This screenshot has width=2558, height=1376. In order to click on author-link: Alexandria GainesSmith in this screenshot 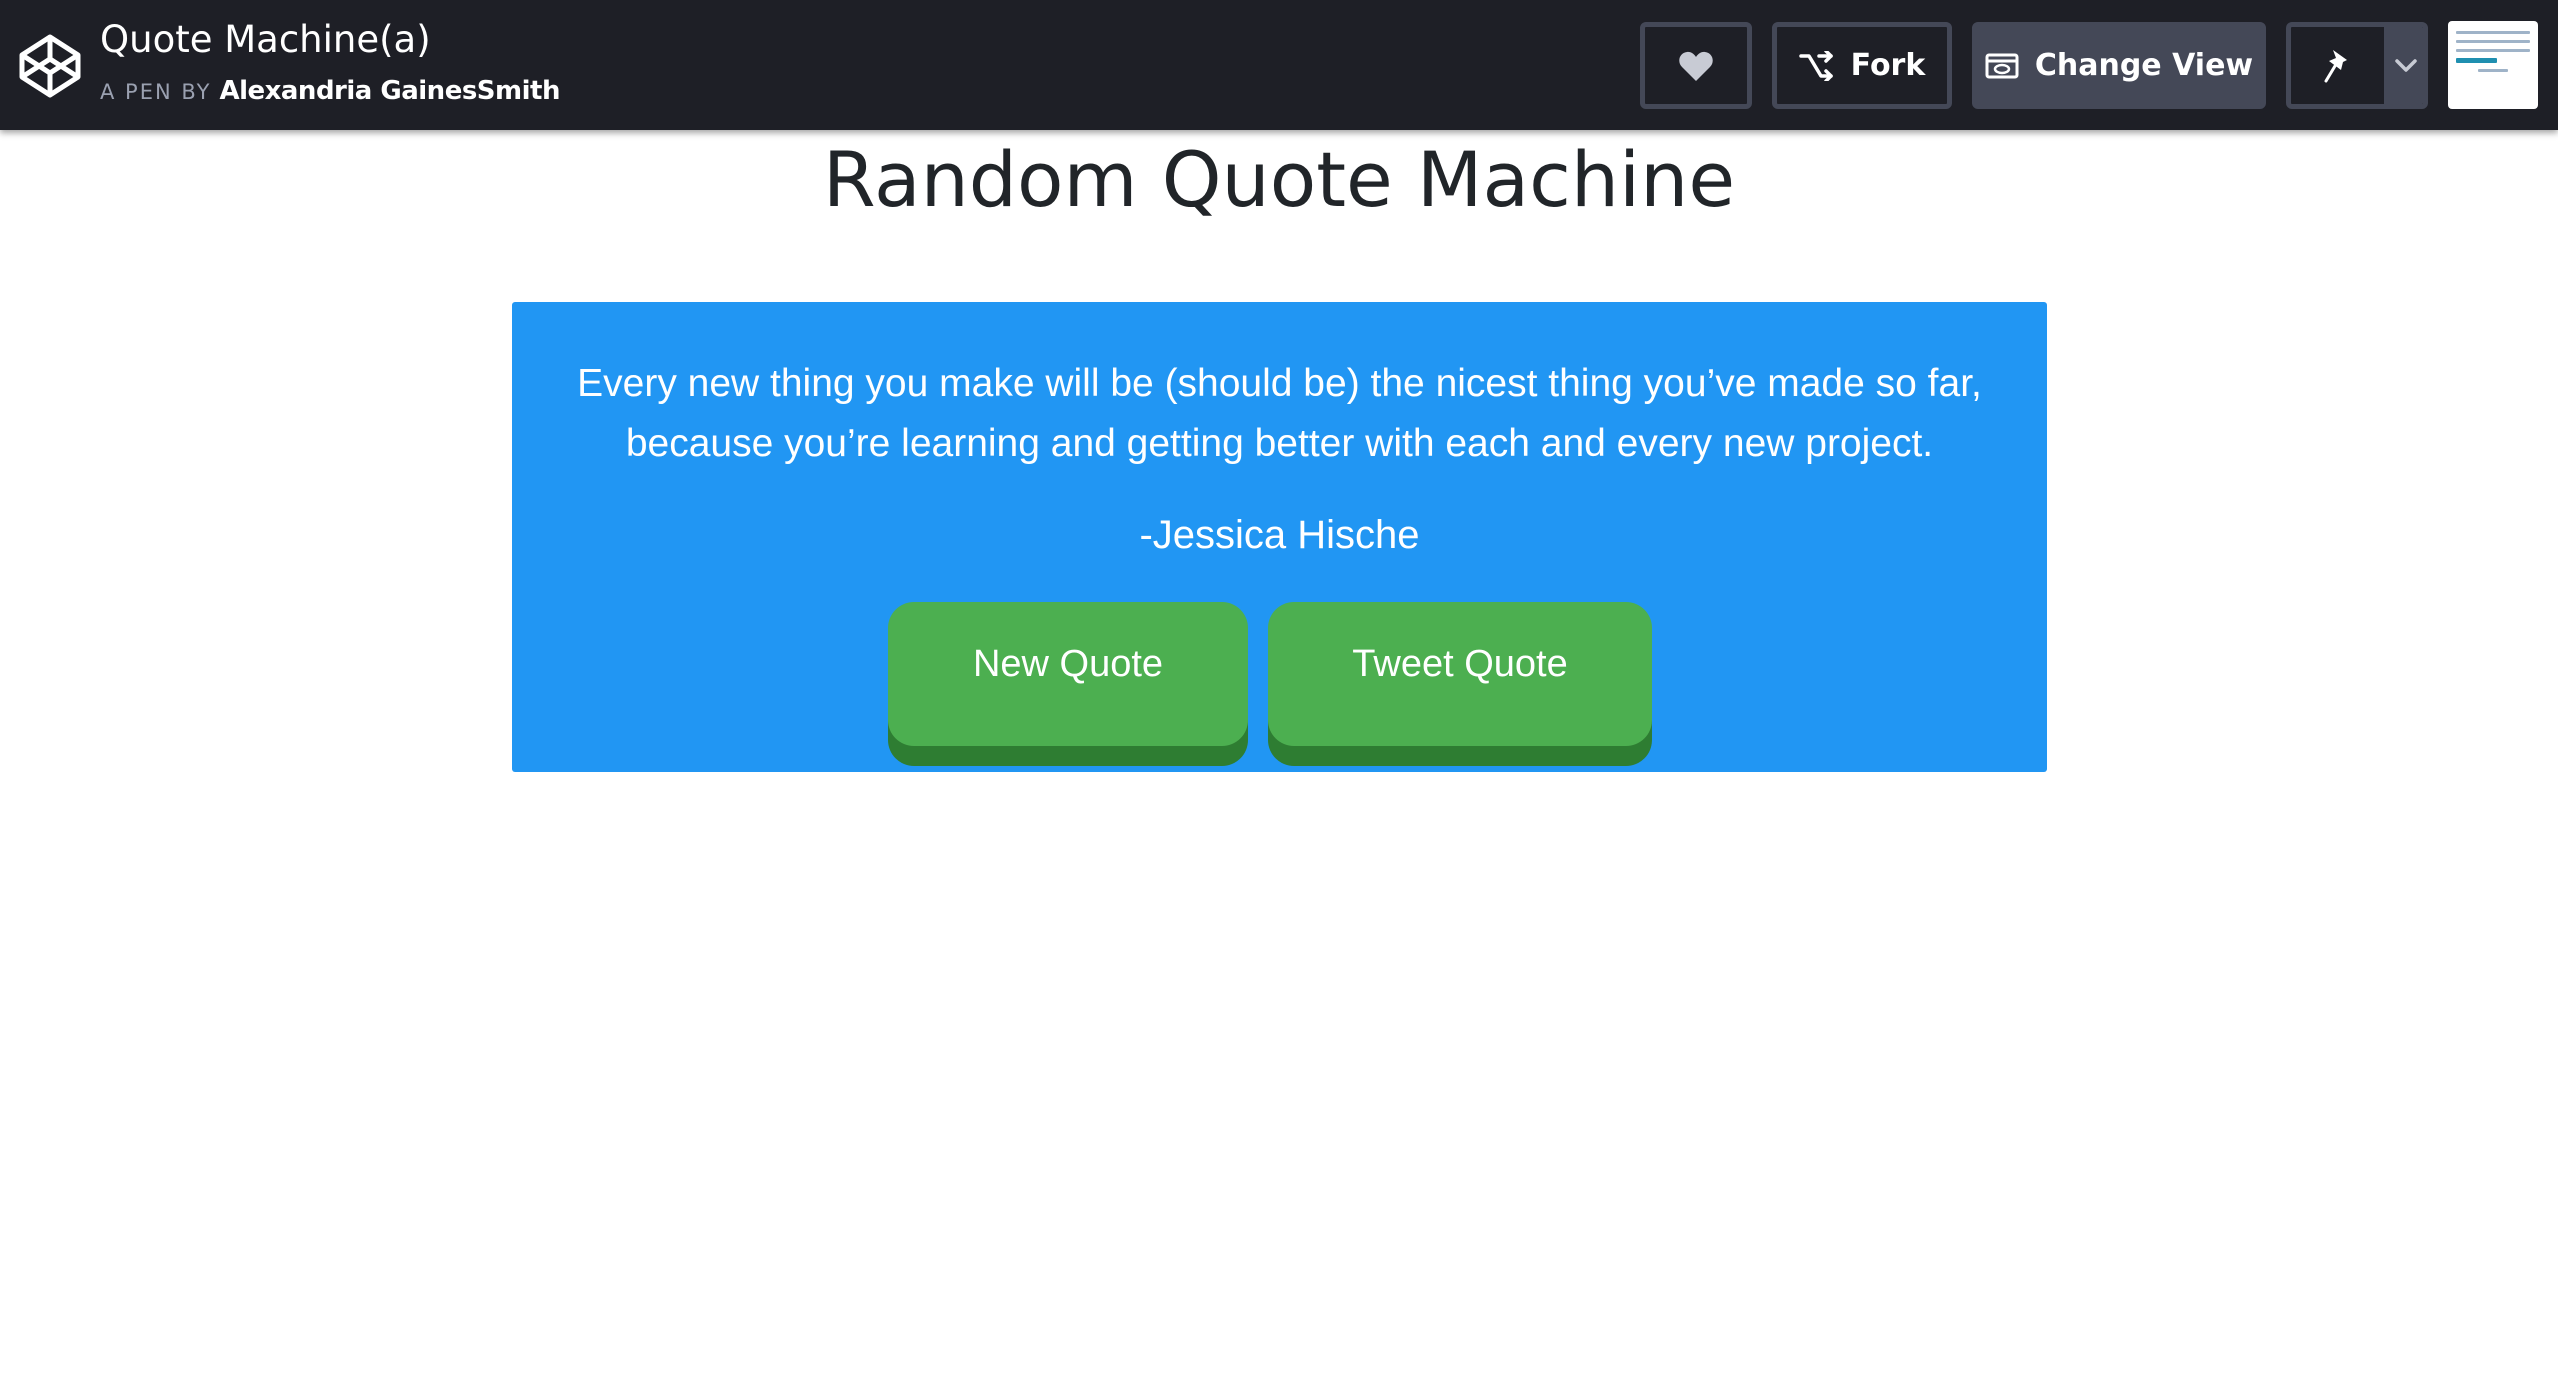, I will do `click(389, 91)`.